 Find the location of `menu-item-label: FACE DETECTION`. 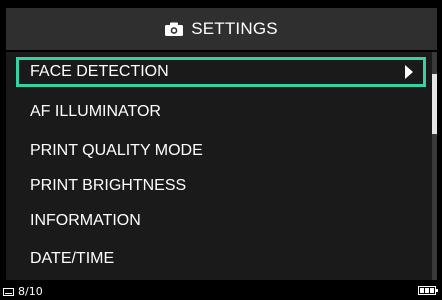

menu-item-label: FACE DETECTION is located at coordinates (99, 71).